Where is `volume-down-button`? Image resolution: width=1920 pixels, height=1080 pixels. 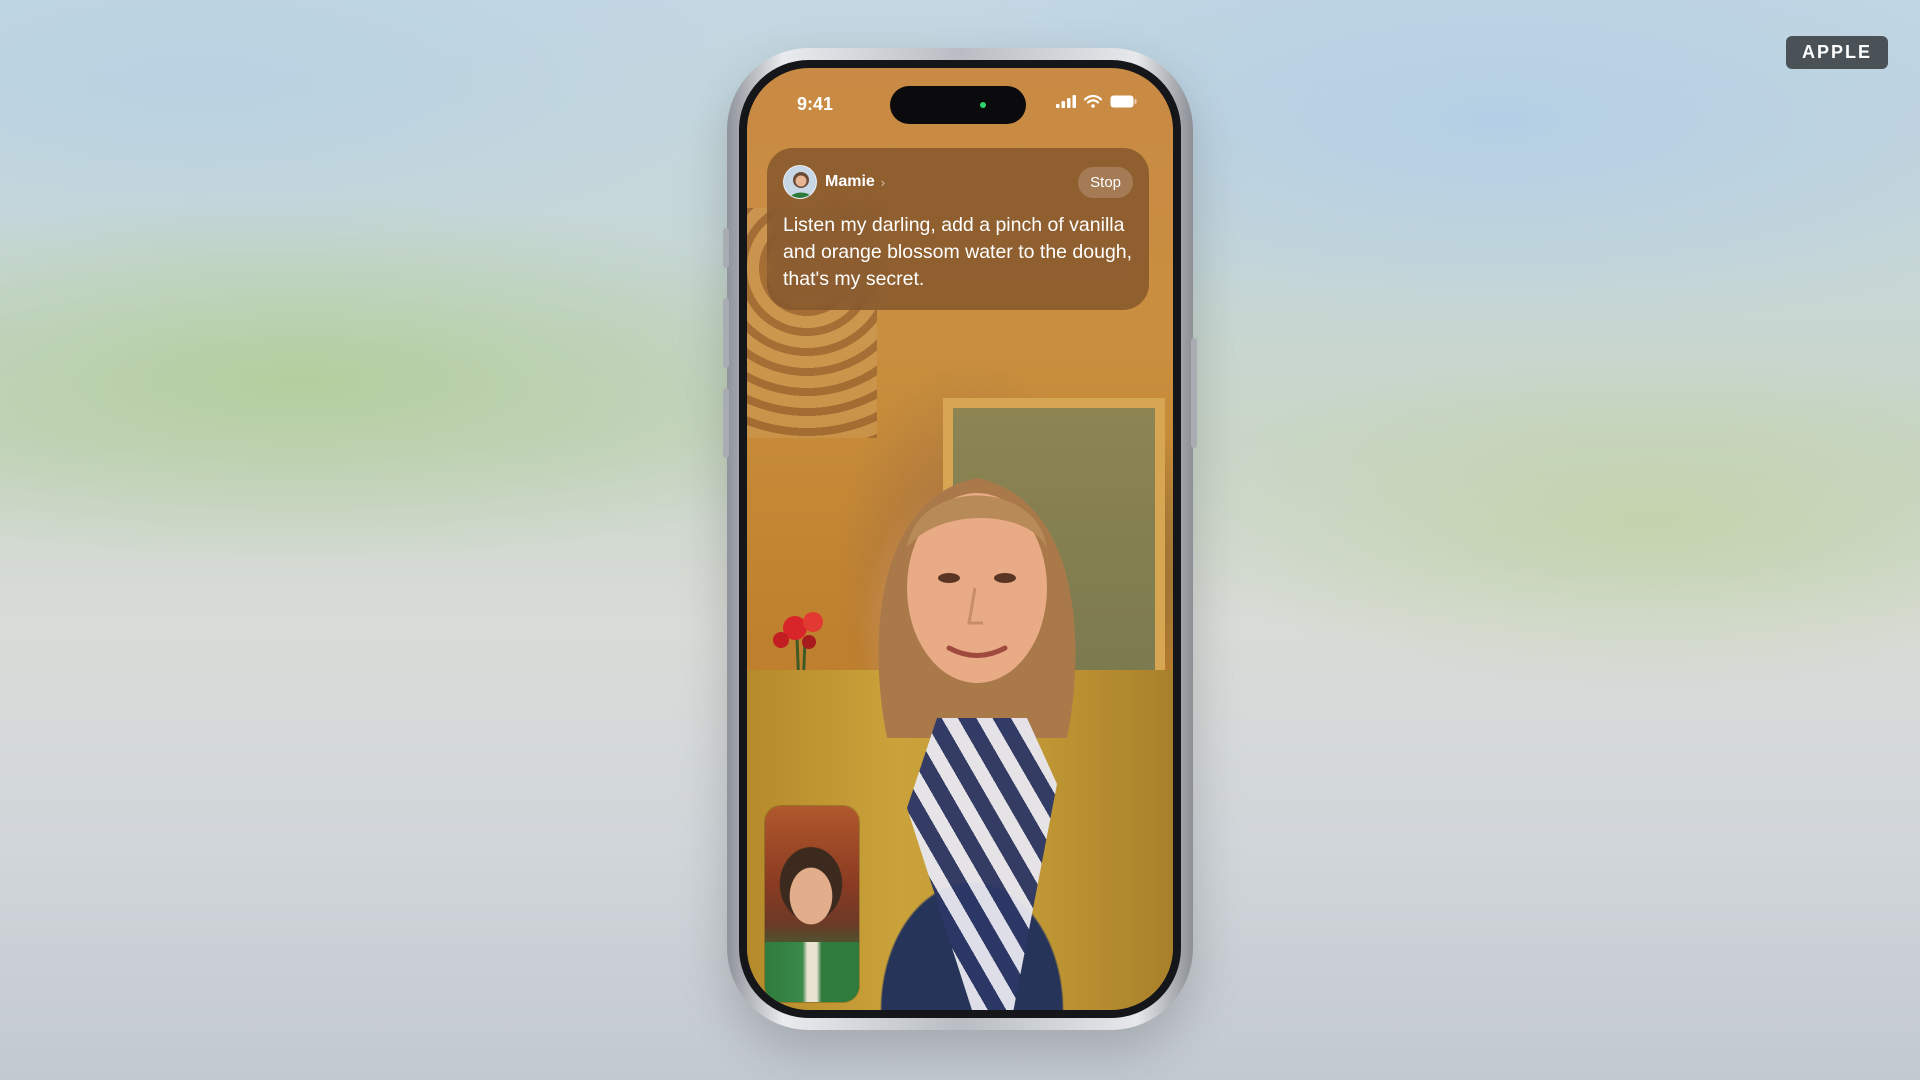 volume-down-button is located at coordinates (726, 423).